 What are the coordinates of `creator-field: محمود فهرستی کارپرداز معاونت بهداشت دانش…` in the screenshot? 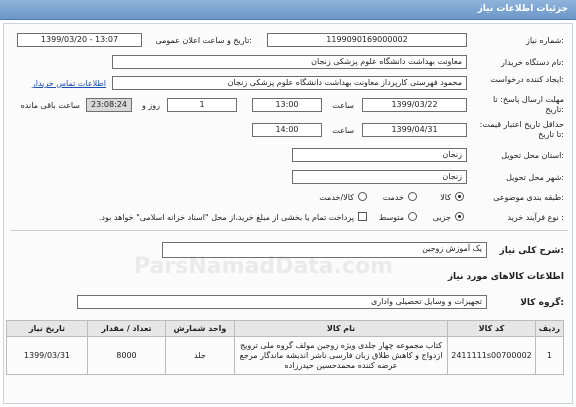 It's located at (289, 83).